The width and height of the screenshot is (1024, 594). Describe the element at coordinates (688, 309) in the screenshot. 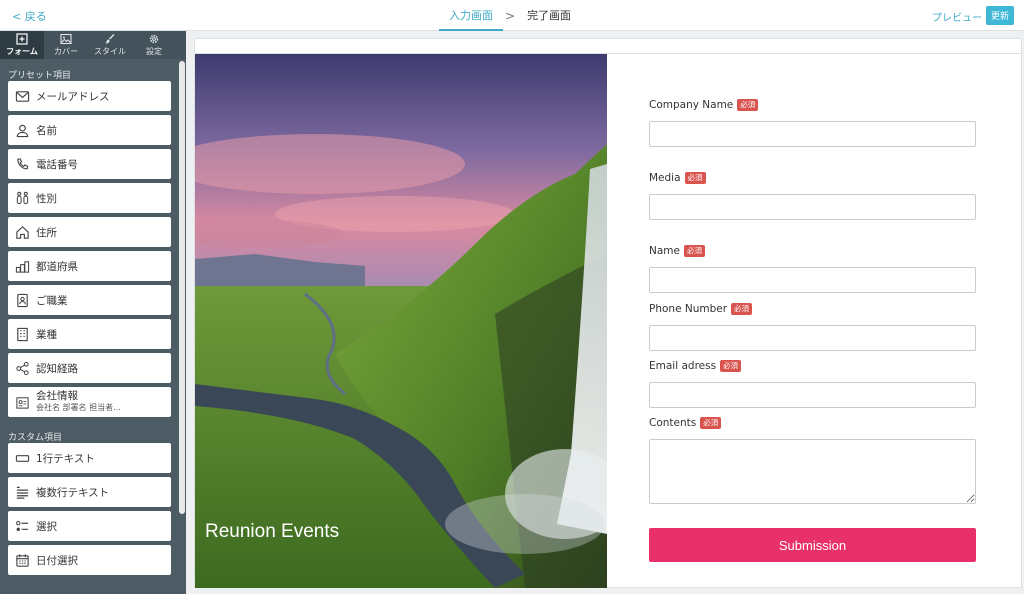

I see `field-label: Phone Number` at that location.